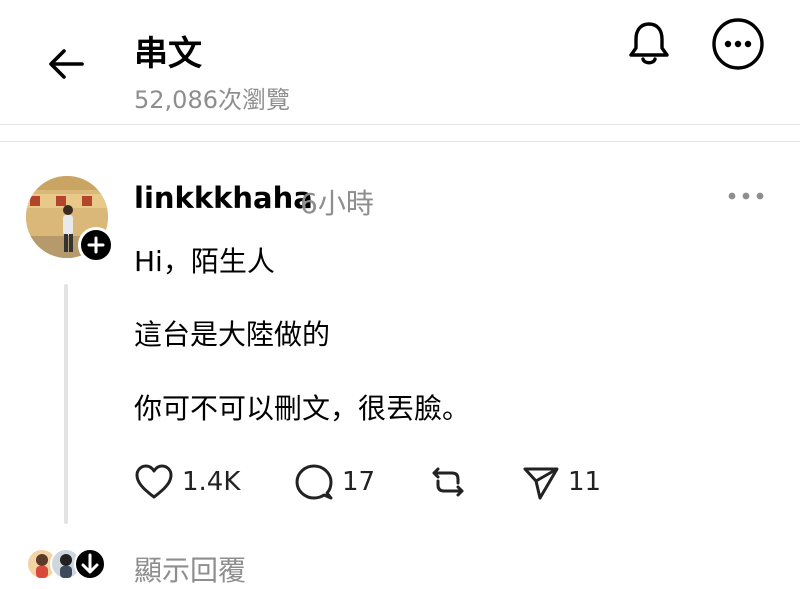  I want to click on post-more-button, so click(746, 196).